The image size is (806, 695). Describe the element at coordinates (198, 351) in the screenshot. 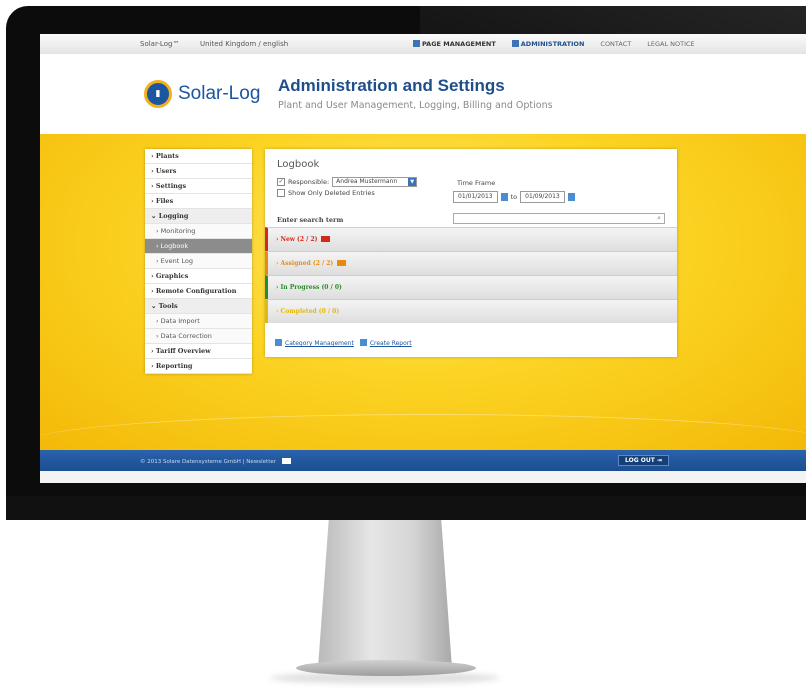

I see `sidebar-item-tariff-overview: › Tariff Overview` at that location.